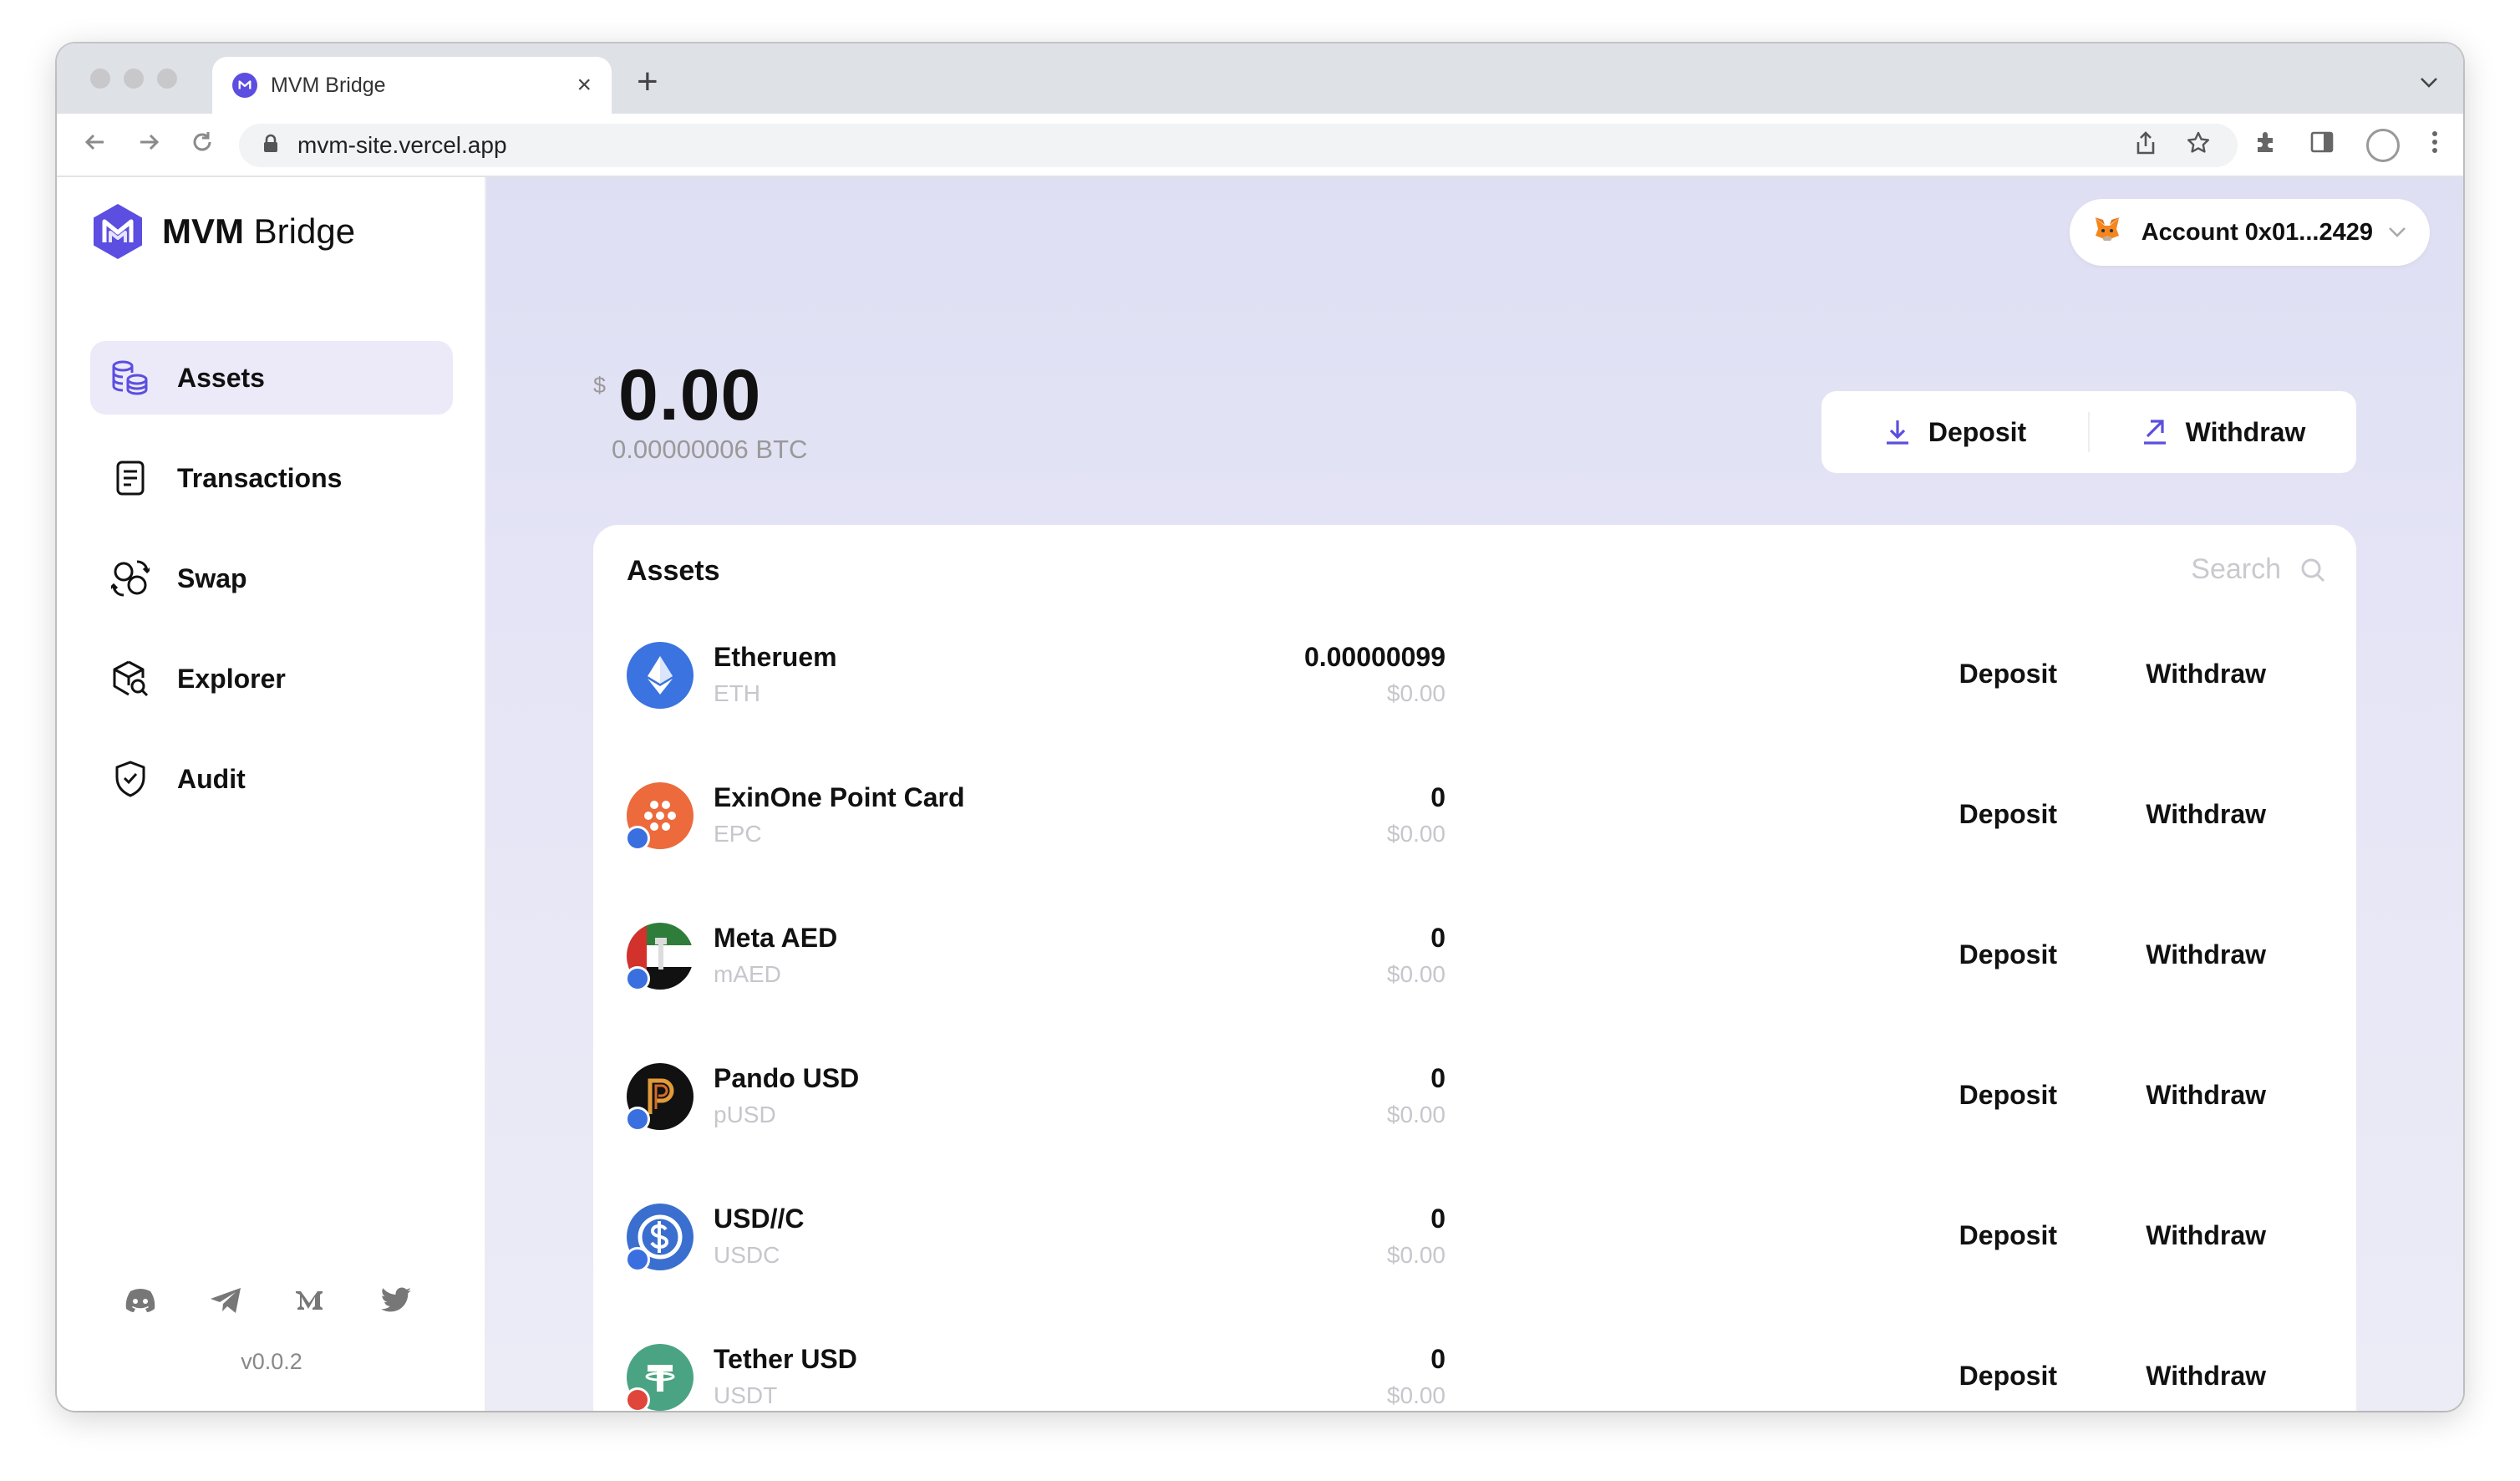 Image resolution: width=2520 pixels, height=1481 pixels. Describe the element at coordinates (2154, 432) in the screenshot. I see `upload-arrow-icon` at that location.